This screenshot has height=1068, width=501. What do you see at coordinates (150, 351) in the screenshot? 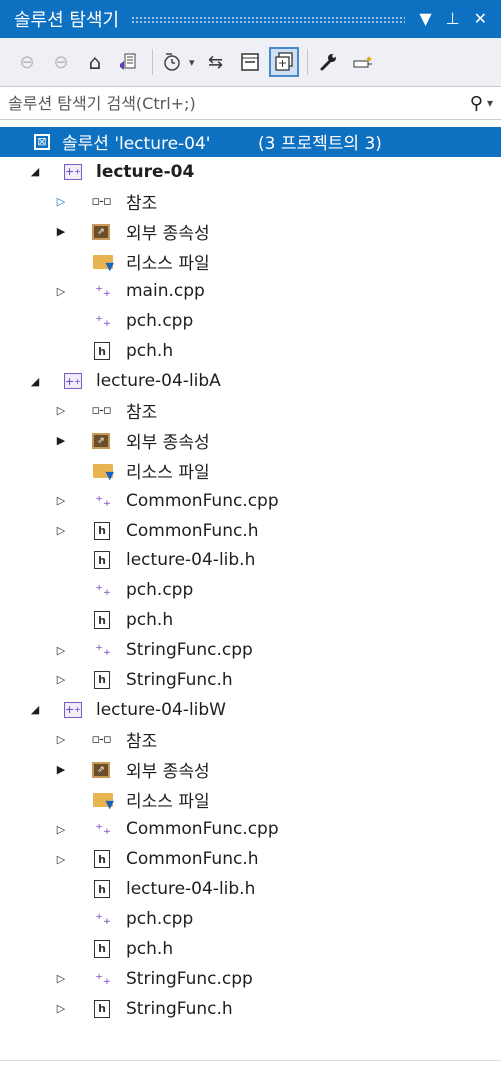
I see `file-label: pch.h` at bounding box center [150, 351].